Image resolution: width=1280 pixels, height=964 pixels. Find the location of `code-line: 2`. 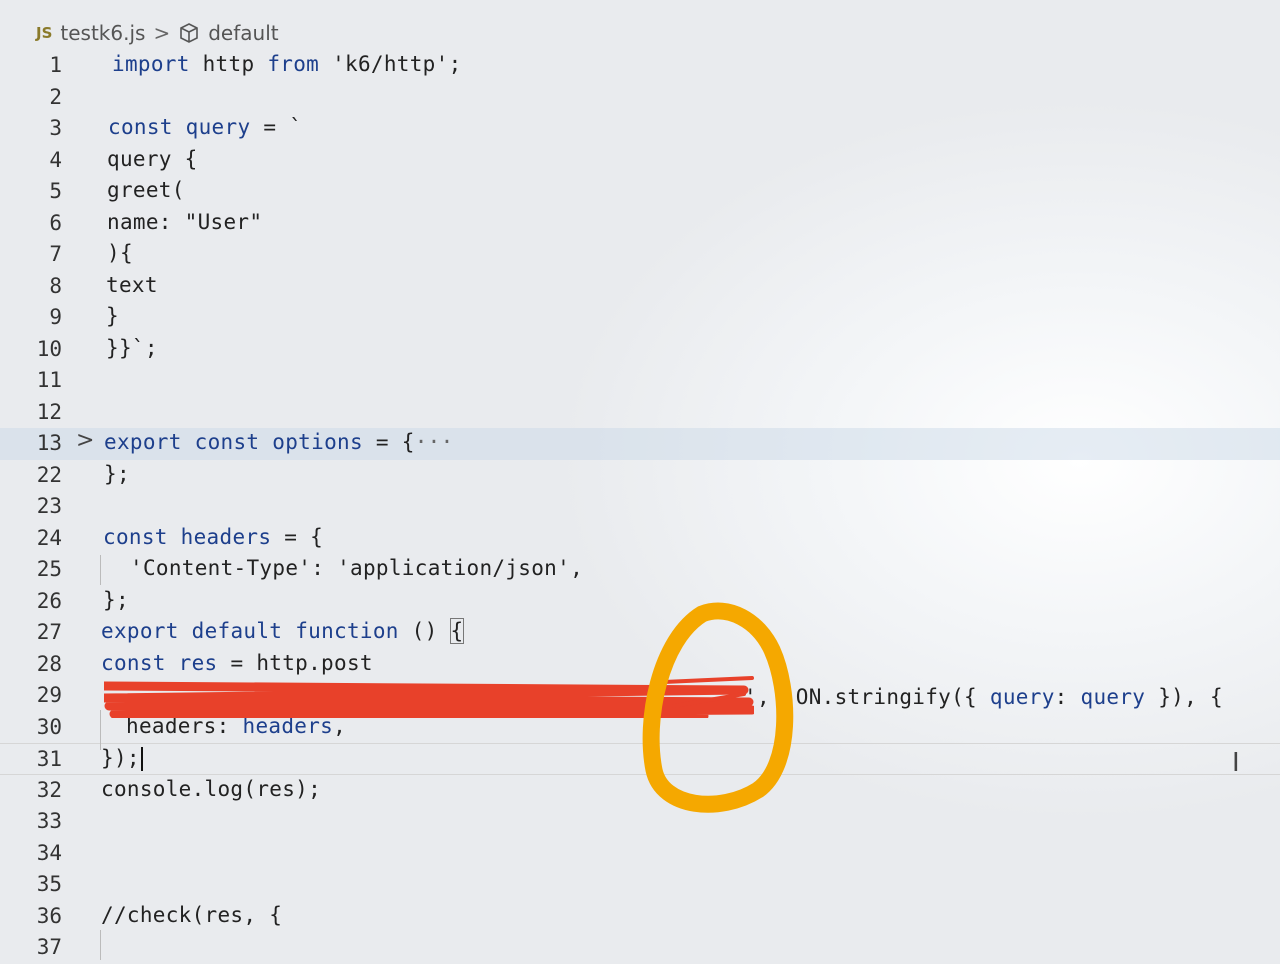

code-line: 2 is located at coordinates (640, 98).